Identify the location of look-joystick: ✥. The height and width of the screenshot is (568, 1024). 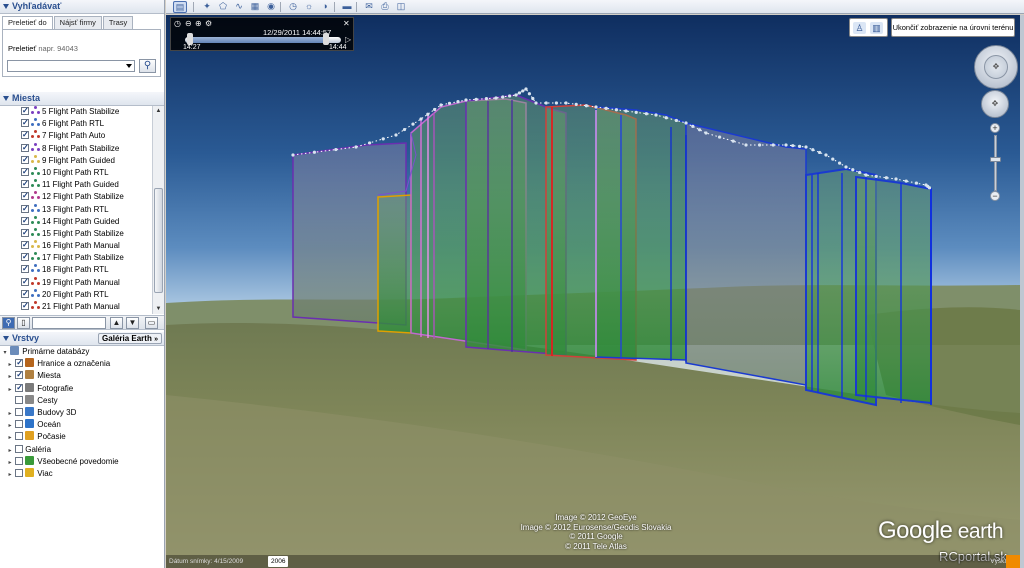
(996, 67).